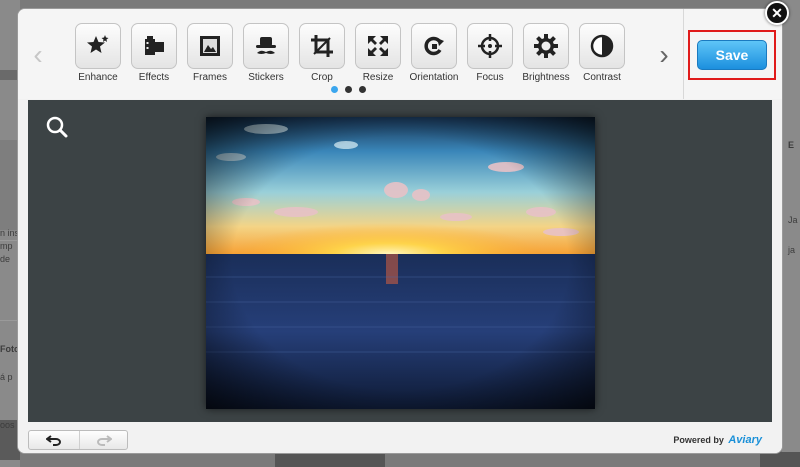  I want to click on crop-icon, so click(322, 46).